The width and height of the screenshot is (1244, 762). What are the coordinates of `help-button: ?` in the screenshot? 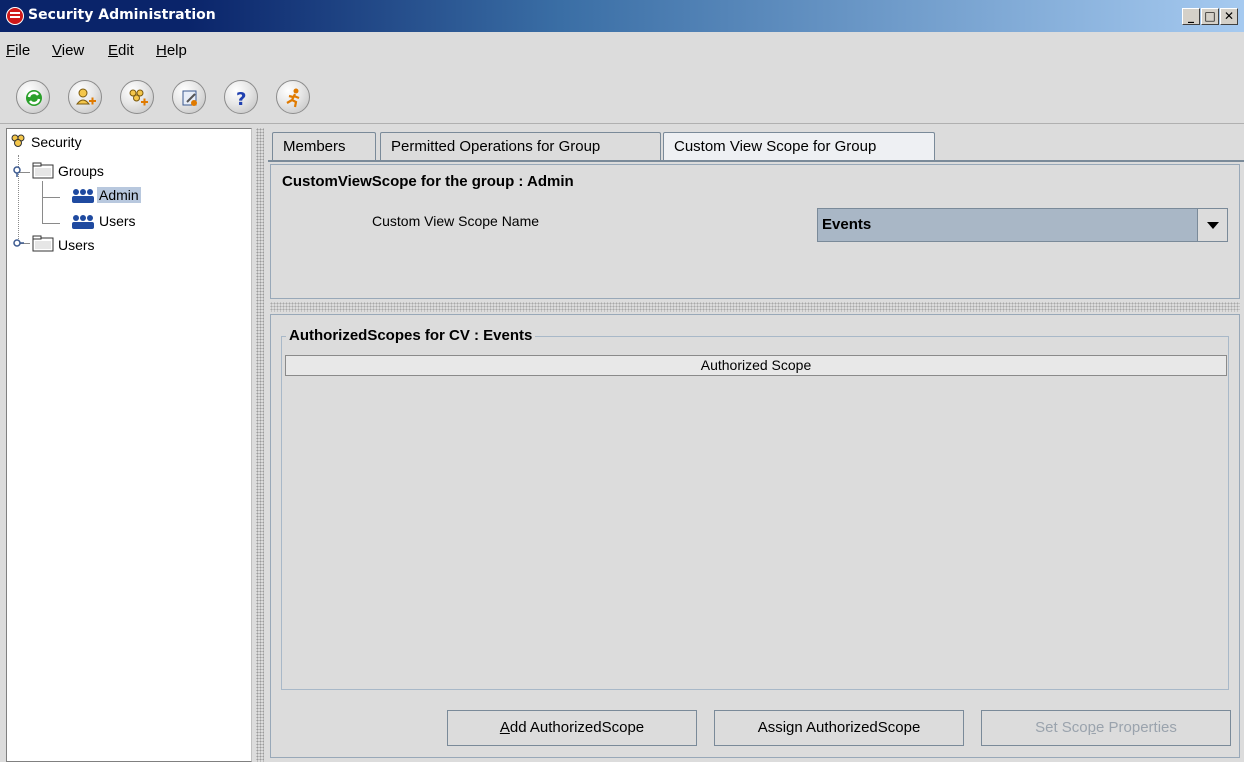 It's located at (241, 97).